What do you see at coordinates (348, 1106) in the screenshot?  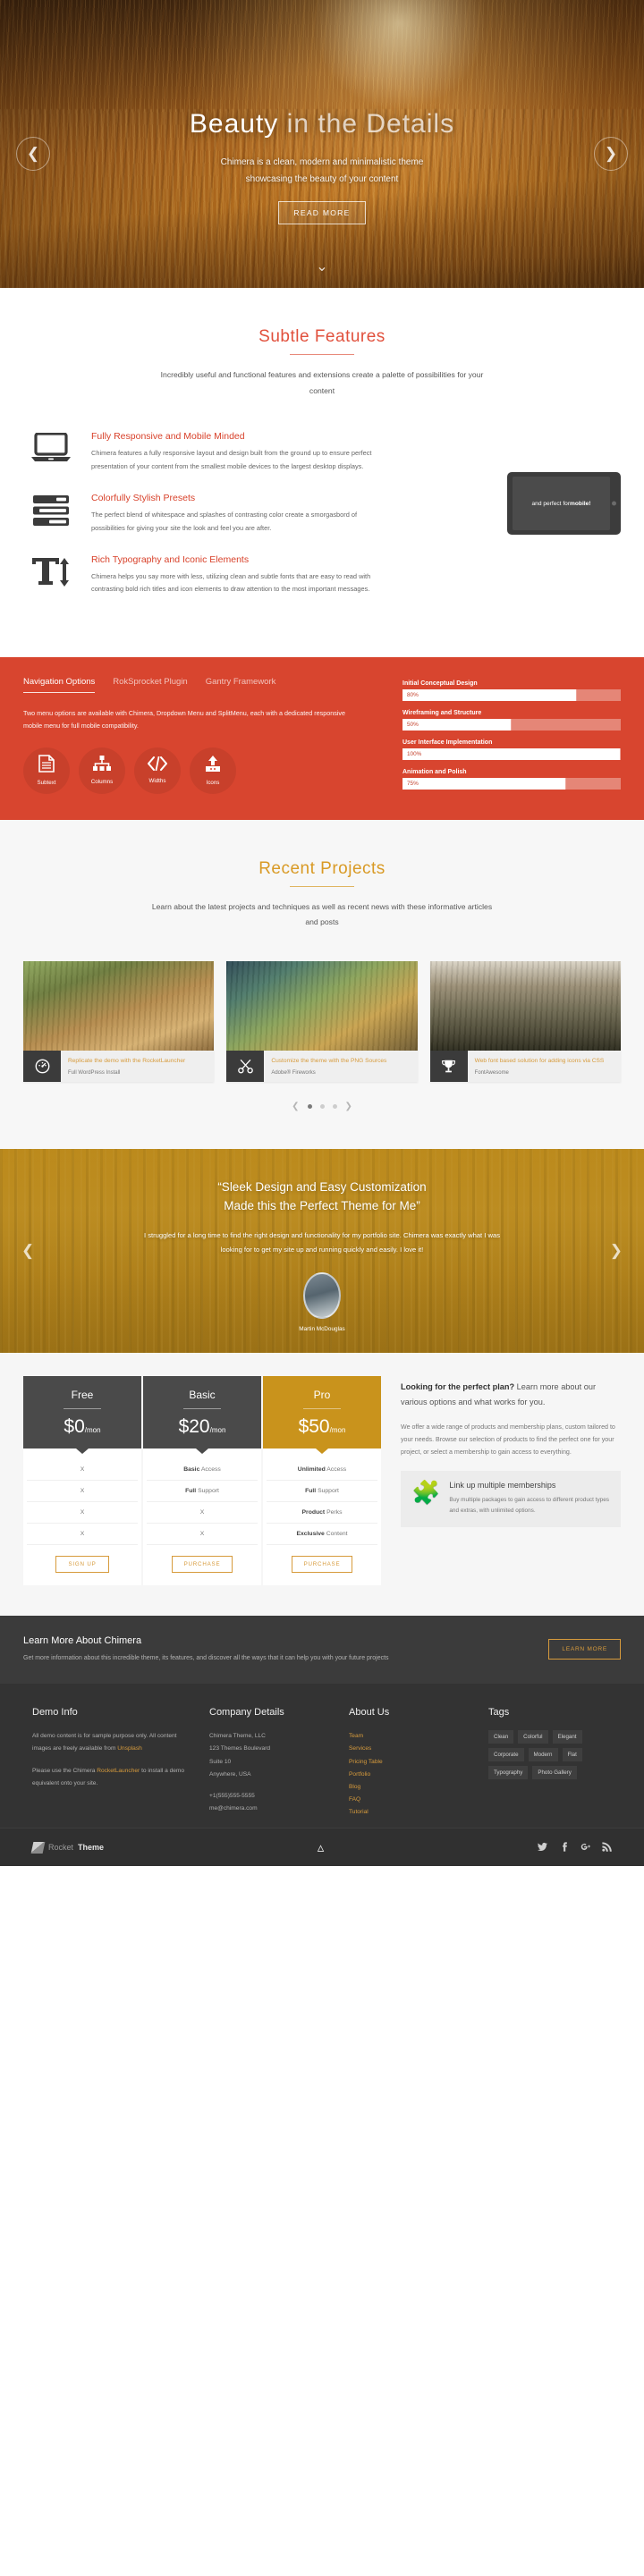 I see `projects-next-arrow: ❯` at bounding box center [348, 1106].